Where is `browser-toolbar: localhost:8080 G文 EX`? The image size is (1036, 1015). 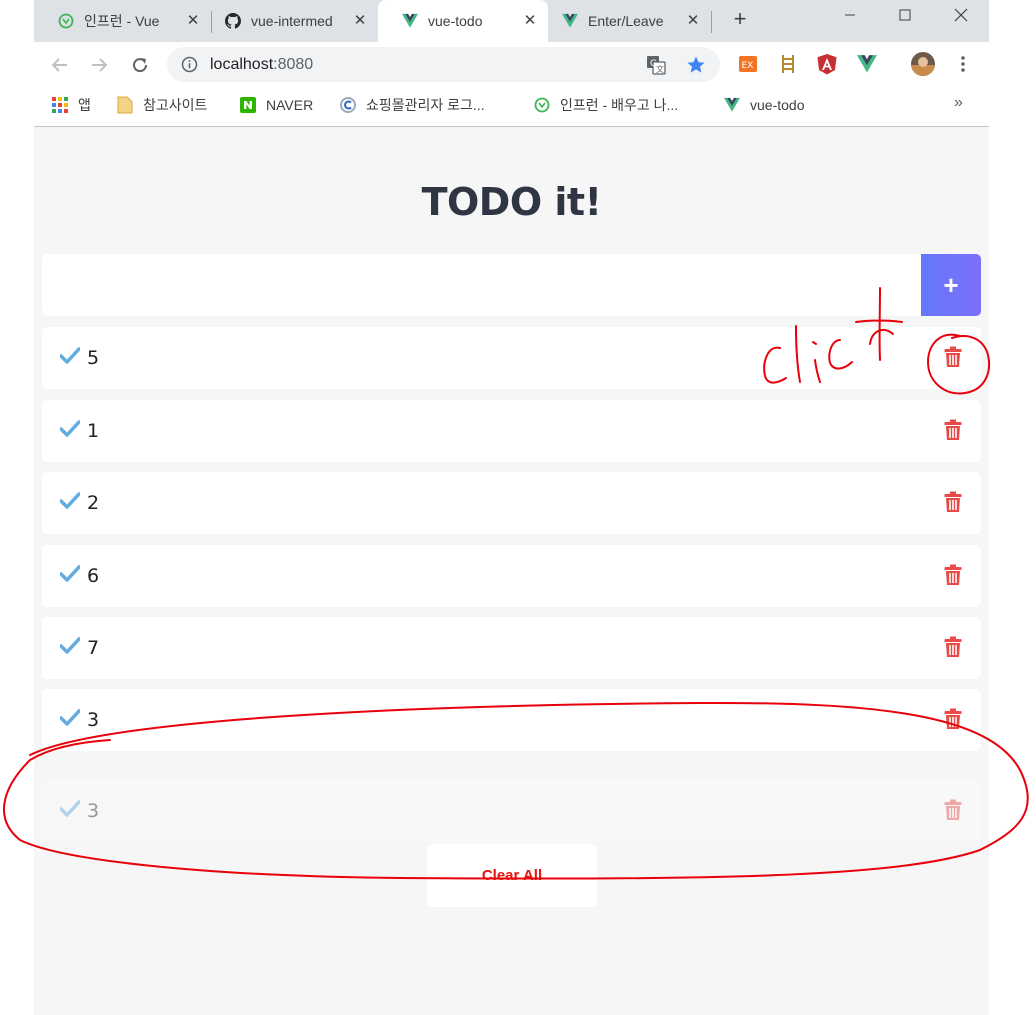
browser-toolbar: localhost:8080 G文 EX is located at coordinates (511, 65).